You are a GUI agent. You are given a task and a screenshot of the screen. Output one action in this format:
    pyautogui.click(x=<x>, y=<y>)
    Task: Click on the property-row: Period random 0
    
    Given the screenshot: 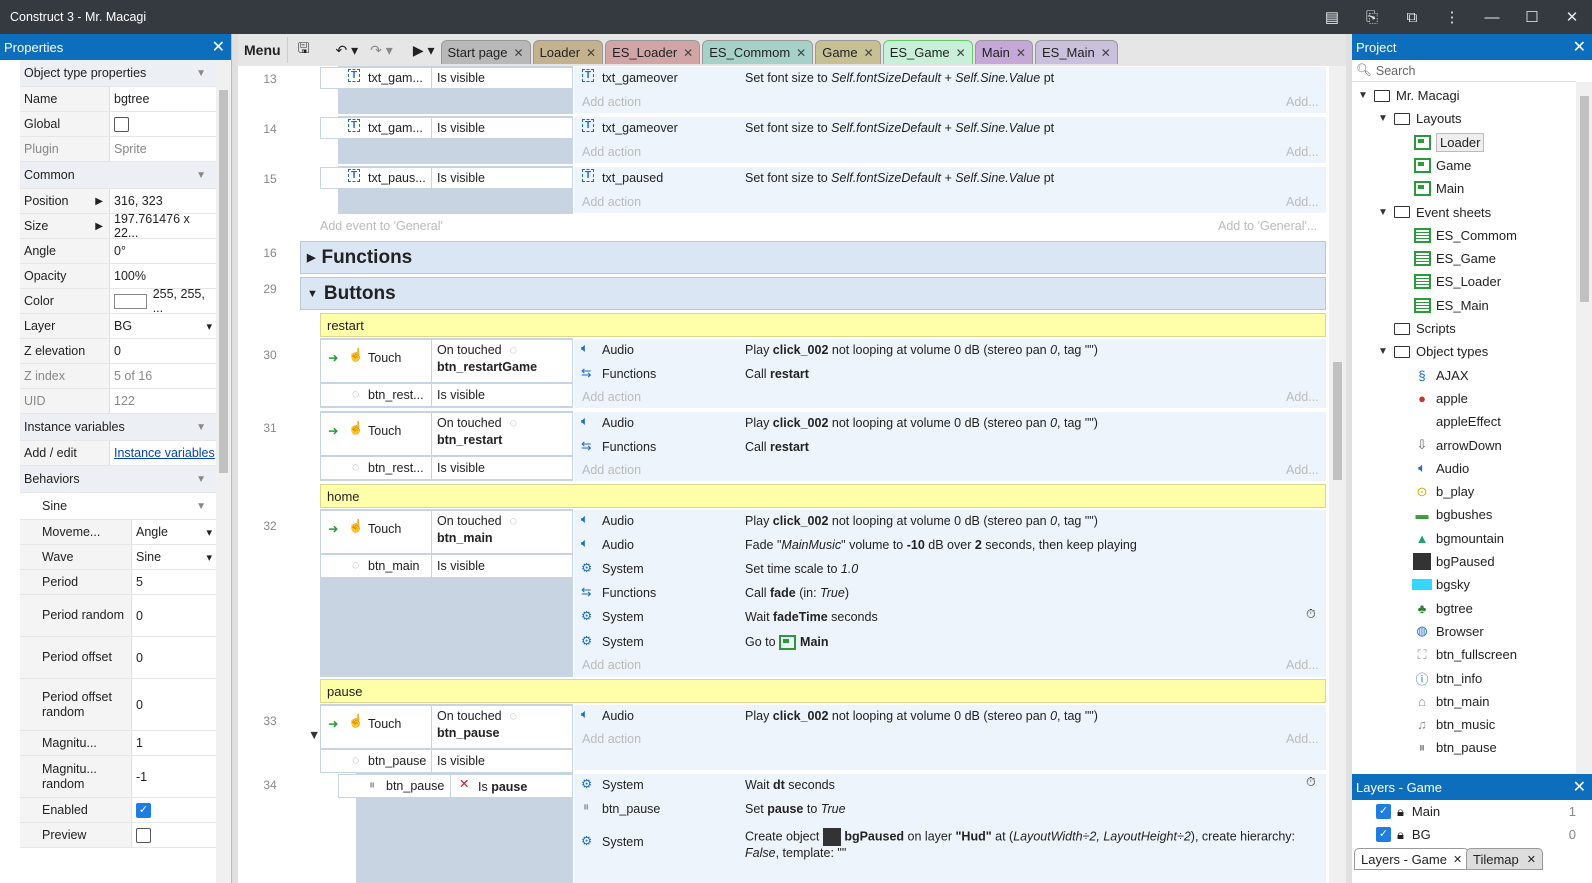 What is the action you would take?
    pyautogui.click(x=118, y=616)
    